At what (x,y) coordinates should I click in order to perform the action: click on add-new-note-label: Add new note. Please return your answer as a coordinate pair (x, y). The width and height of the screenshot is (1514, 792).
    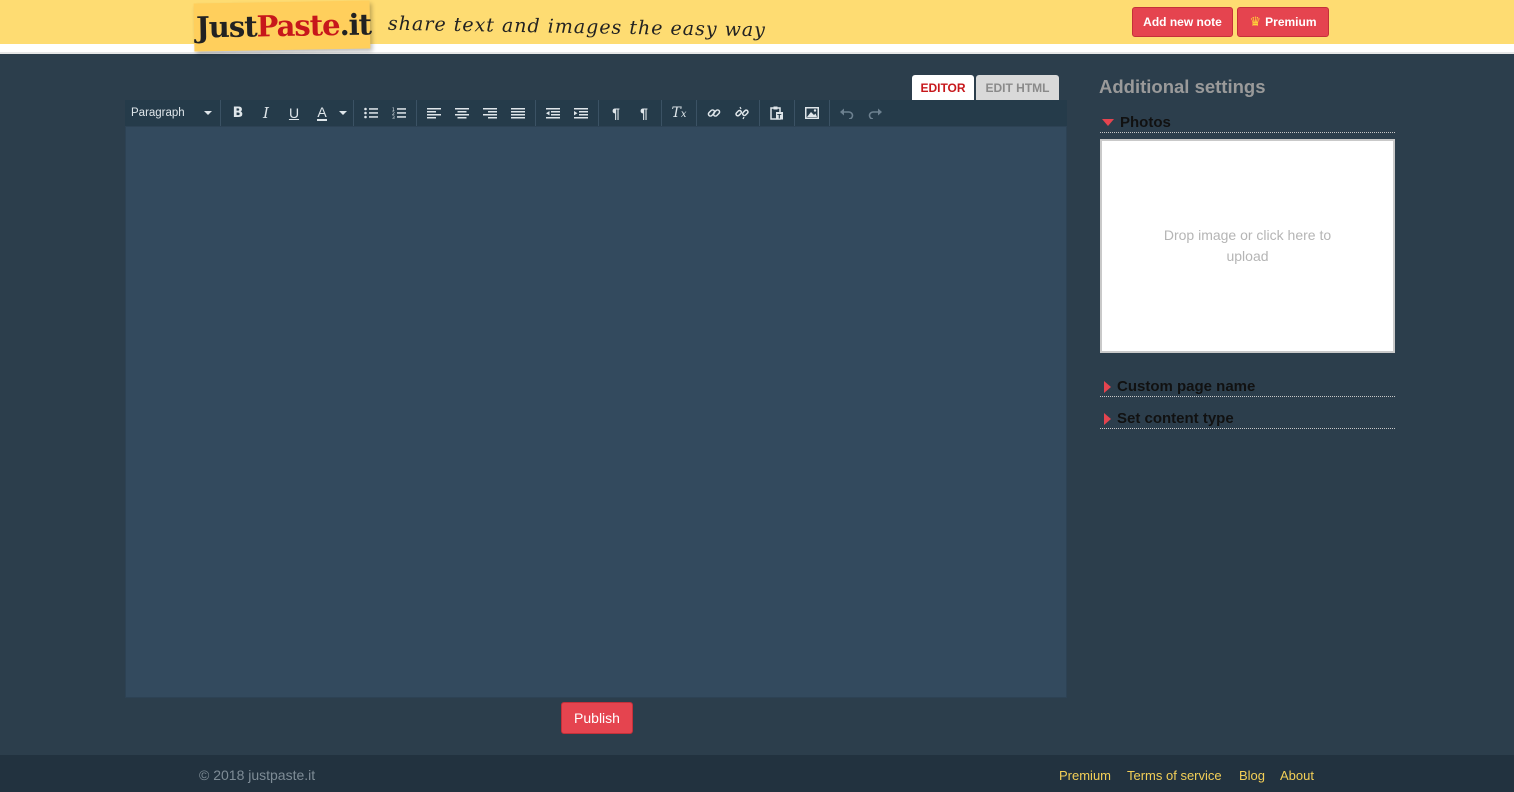
    Looking at the image, I should click on (1182, 22).